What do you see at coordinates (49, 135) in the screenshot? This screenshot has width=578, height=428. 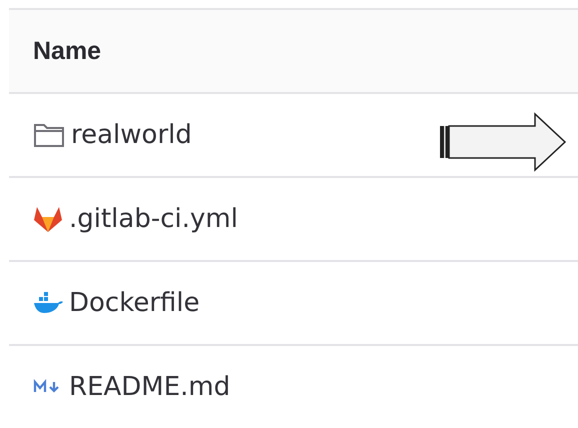 I see `folder-icon` at bounding box center [49, 135].